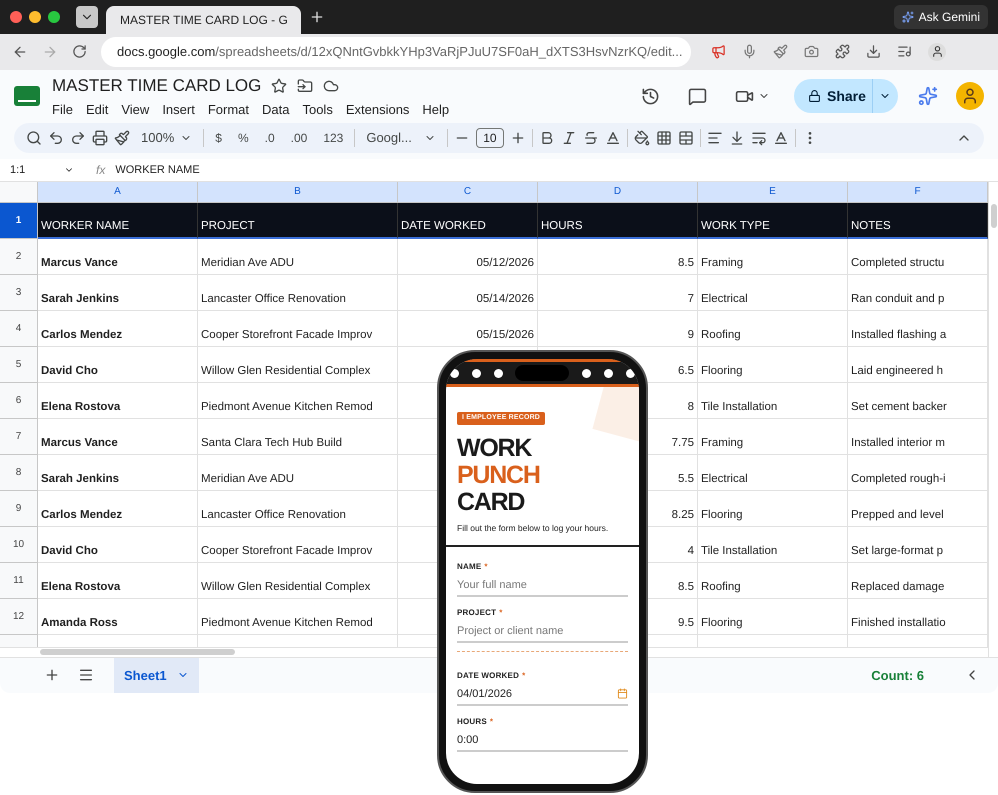 This screenshot has width=998, height=795. What do you see at coordinates (62, 110) in the screenshot?
I see `menu-item: File` at bounding box center [62, 110].